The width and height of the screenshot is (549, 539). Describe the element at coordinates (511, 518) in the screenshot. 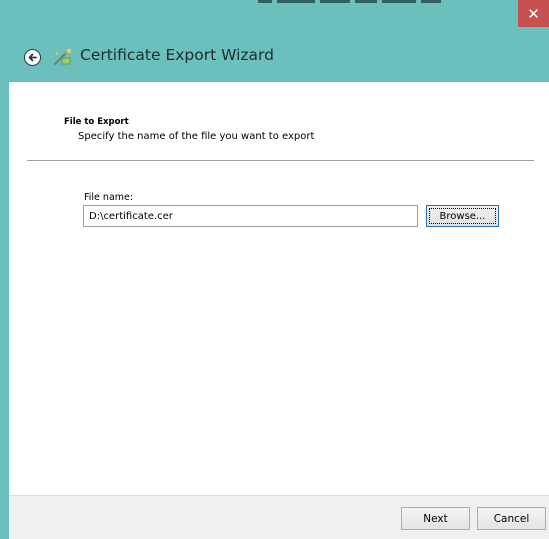

I see `cancel-button: Cancel` at that location.